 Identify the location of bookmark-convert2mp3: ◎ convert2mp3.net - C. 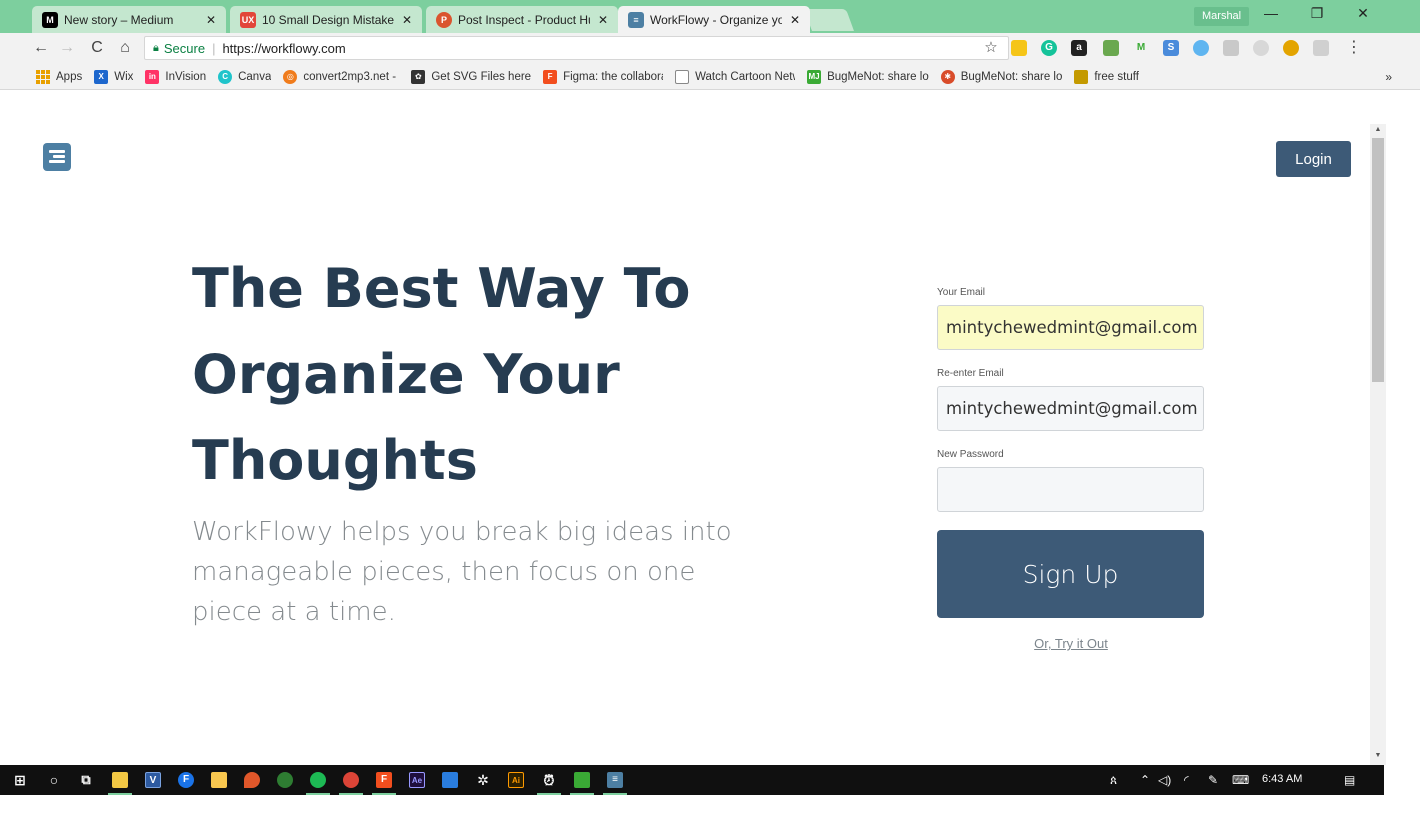
(341, 76).